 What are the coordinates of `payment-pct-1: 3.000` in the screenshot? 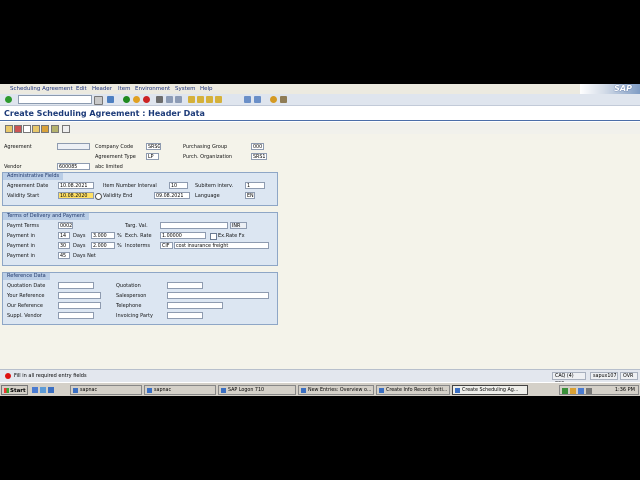 It's located at (103, 235).